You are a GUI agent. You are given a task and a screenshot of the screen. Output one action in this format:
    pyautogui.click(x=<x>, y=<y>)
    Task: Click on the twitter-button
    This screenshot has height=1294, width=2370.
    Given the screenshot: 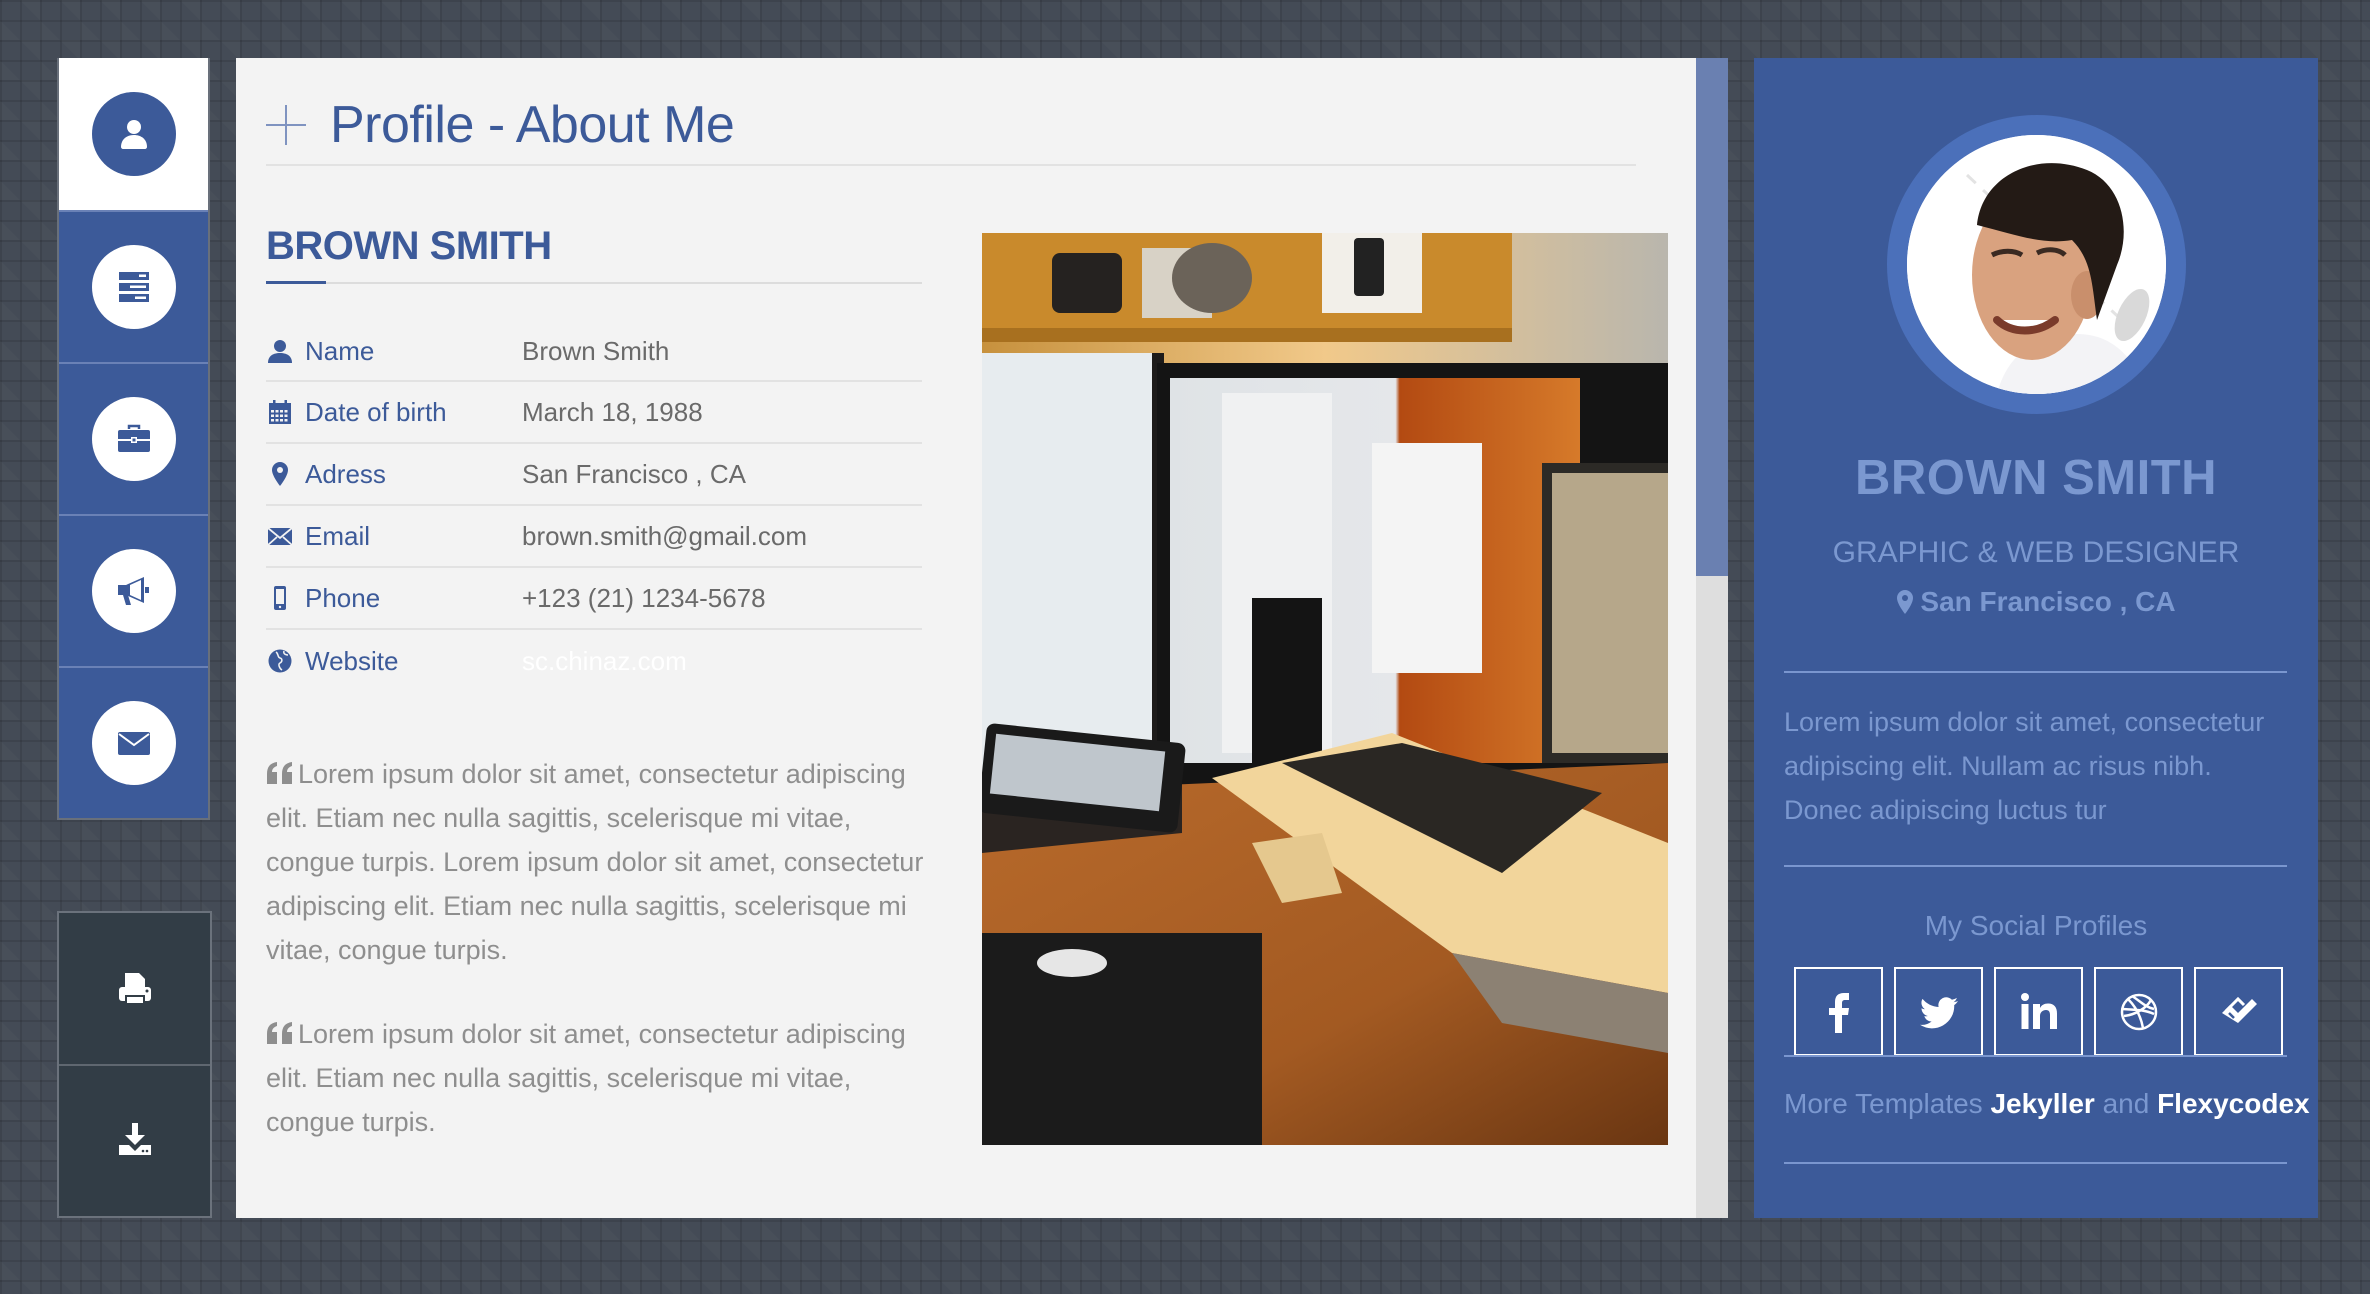 What is the action you would take?
    pyautogui.click(x=1938, y=1011)
    